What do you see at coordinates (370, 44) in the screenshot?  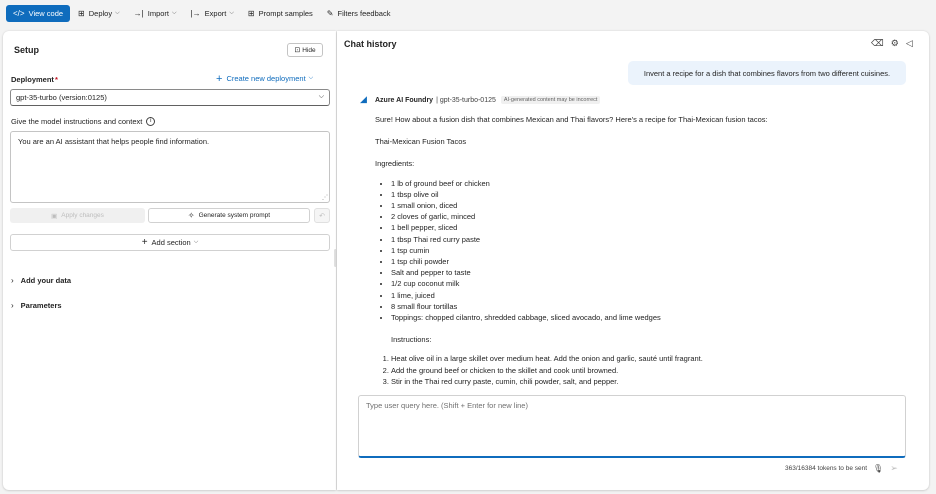 I see `chat-history-title: Chat history` at bounding box center [370, 44].